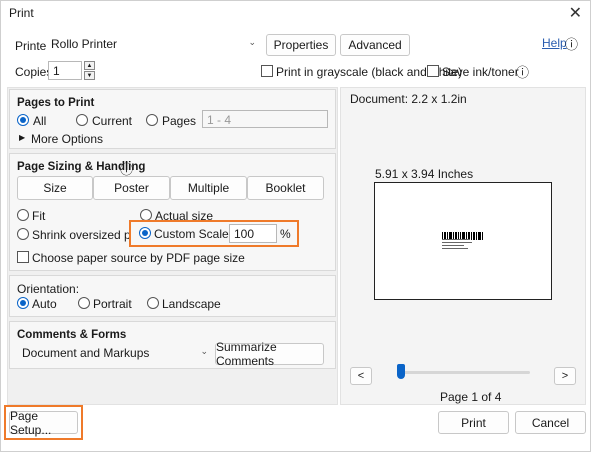 The height and width of the screenshot is (452, 591). Describe the element at coordinates (471, 397) in the screenshot. I see `page-indicator: Page 1 of 4` at that location.